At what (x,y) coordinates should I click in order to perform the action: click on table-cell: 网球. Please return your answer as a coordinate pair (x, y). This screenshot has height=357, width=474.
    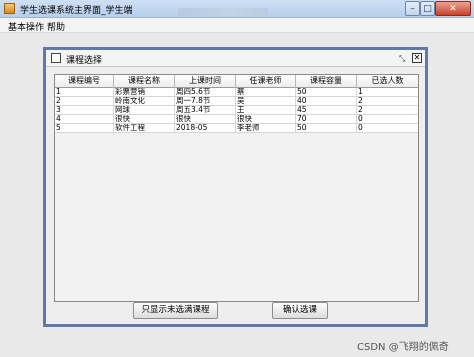
    Looking at the image, I should click on (144, 110).